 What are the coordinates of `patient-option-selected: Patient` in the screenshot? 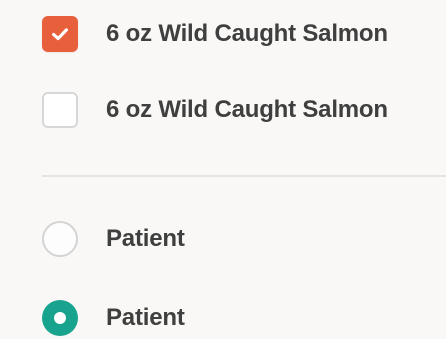 It's located at (223, 318).